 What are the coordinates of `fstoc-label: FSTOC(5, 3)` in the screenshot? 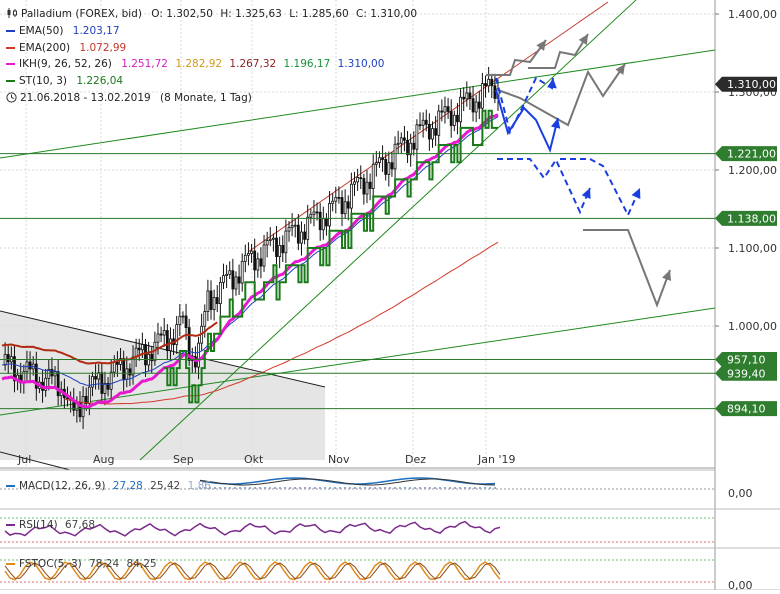 It's located at (50, 564).